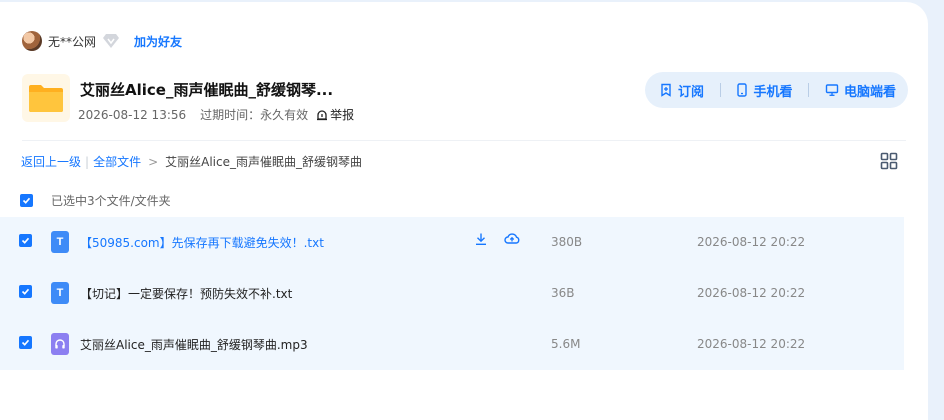 The width and height of the screenshot is (944, 420). What do you see at coordinates (497, 239) in the screenshot?
I see `row-actions` at bounding box center [497, 239].